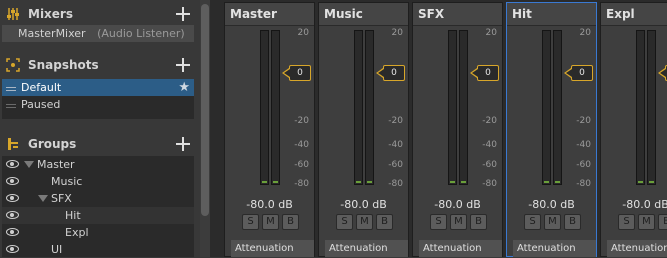  Describe the element at coordinates (363, 14) in the screenshot. I see `strip-name: Music` at that location.